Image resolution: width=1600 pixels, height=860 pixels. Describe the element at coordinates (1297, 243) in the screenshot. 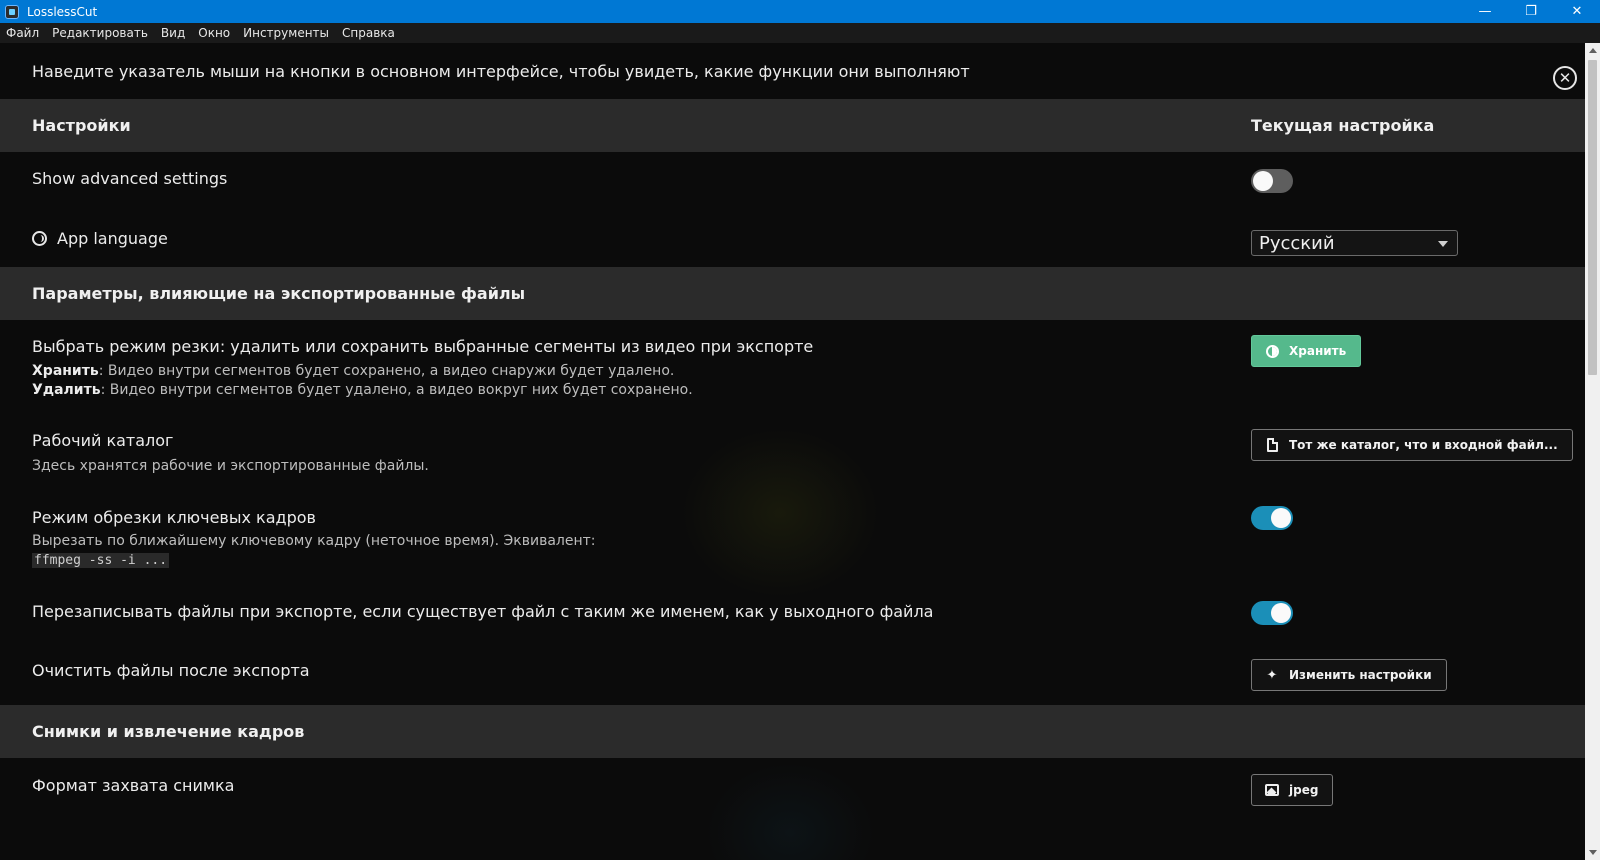

I see `language-select-value: Русский` at that location.